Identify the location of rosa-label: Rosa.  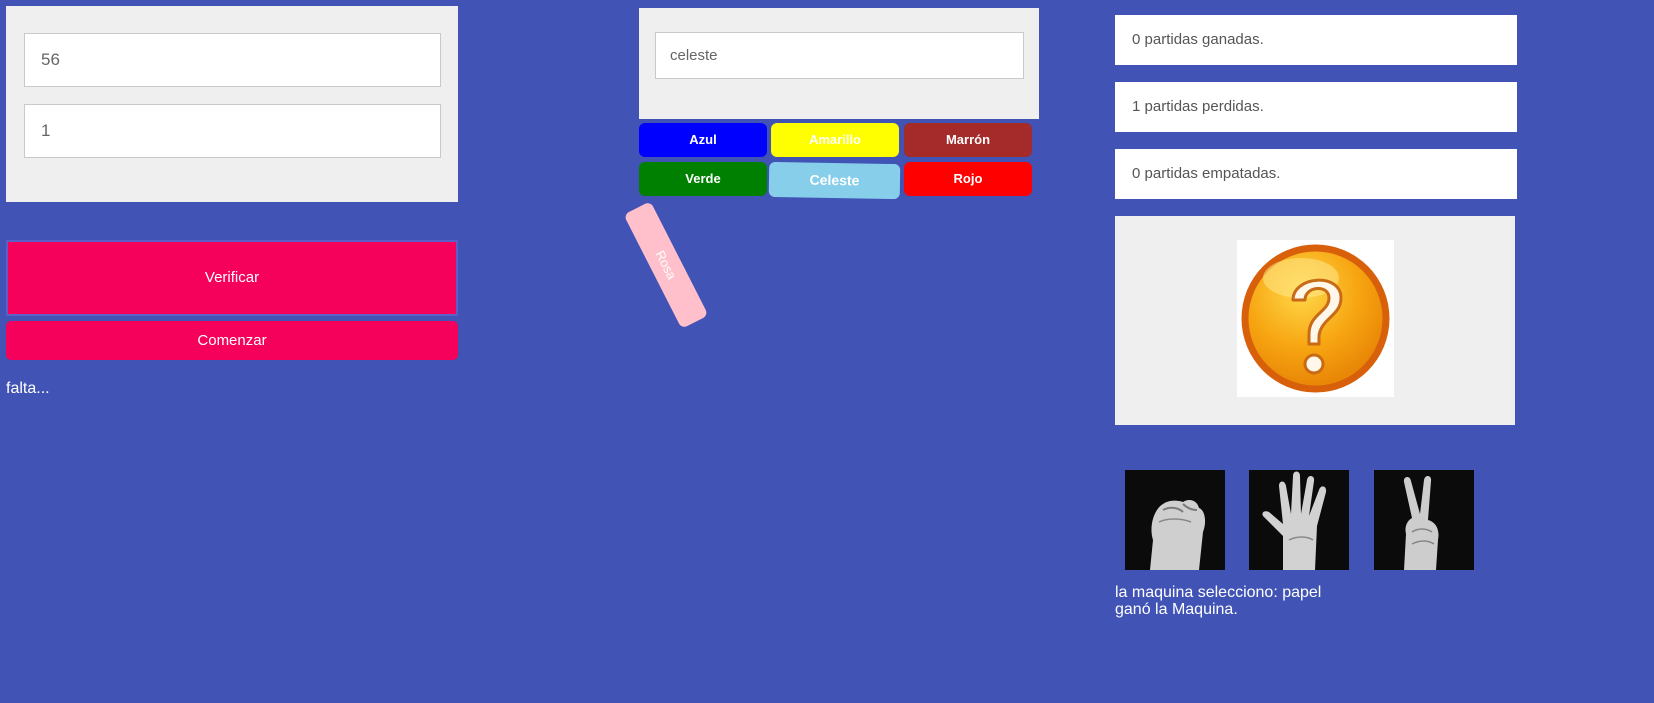
(666, 265).